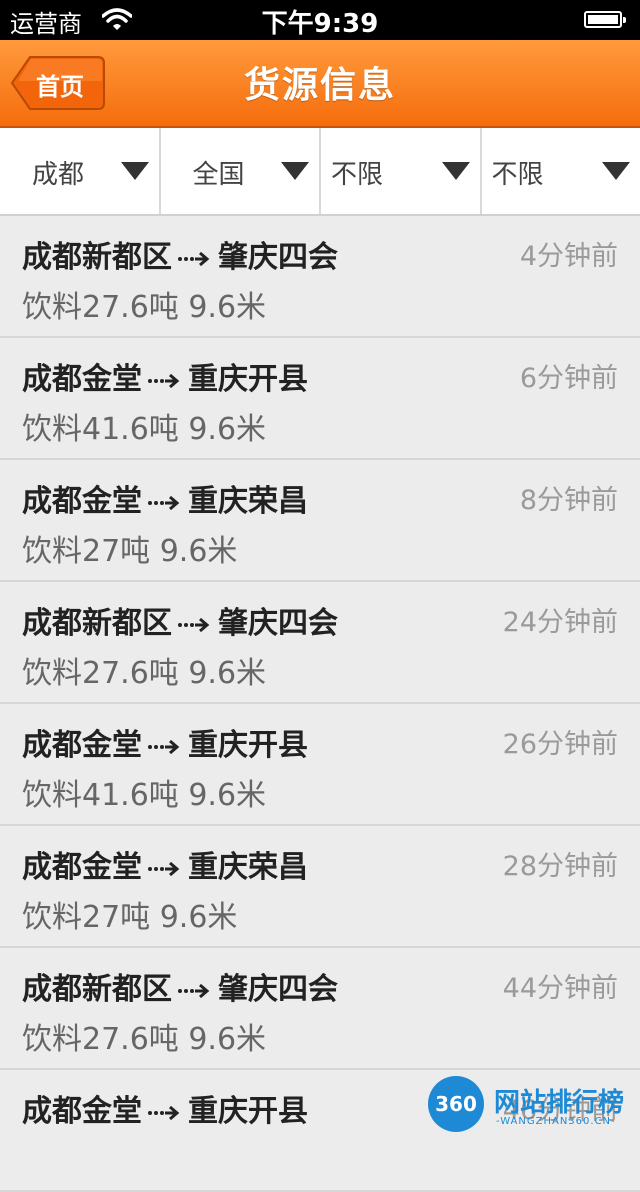 This screenshot has height=1192, width=640. Describe the element at coordinates (560, 863) in the screenshot. I see `posted-time: 28分钟前` at that location.